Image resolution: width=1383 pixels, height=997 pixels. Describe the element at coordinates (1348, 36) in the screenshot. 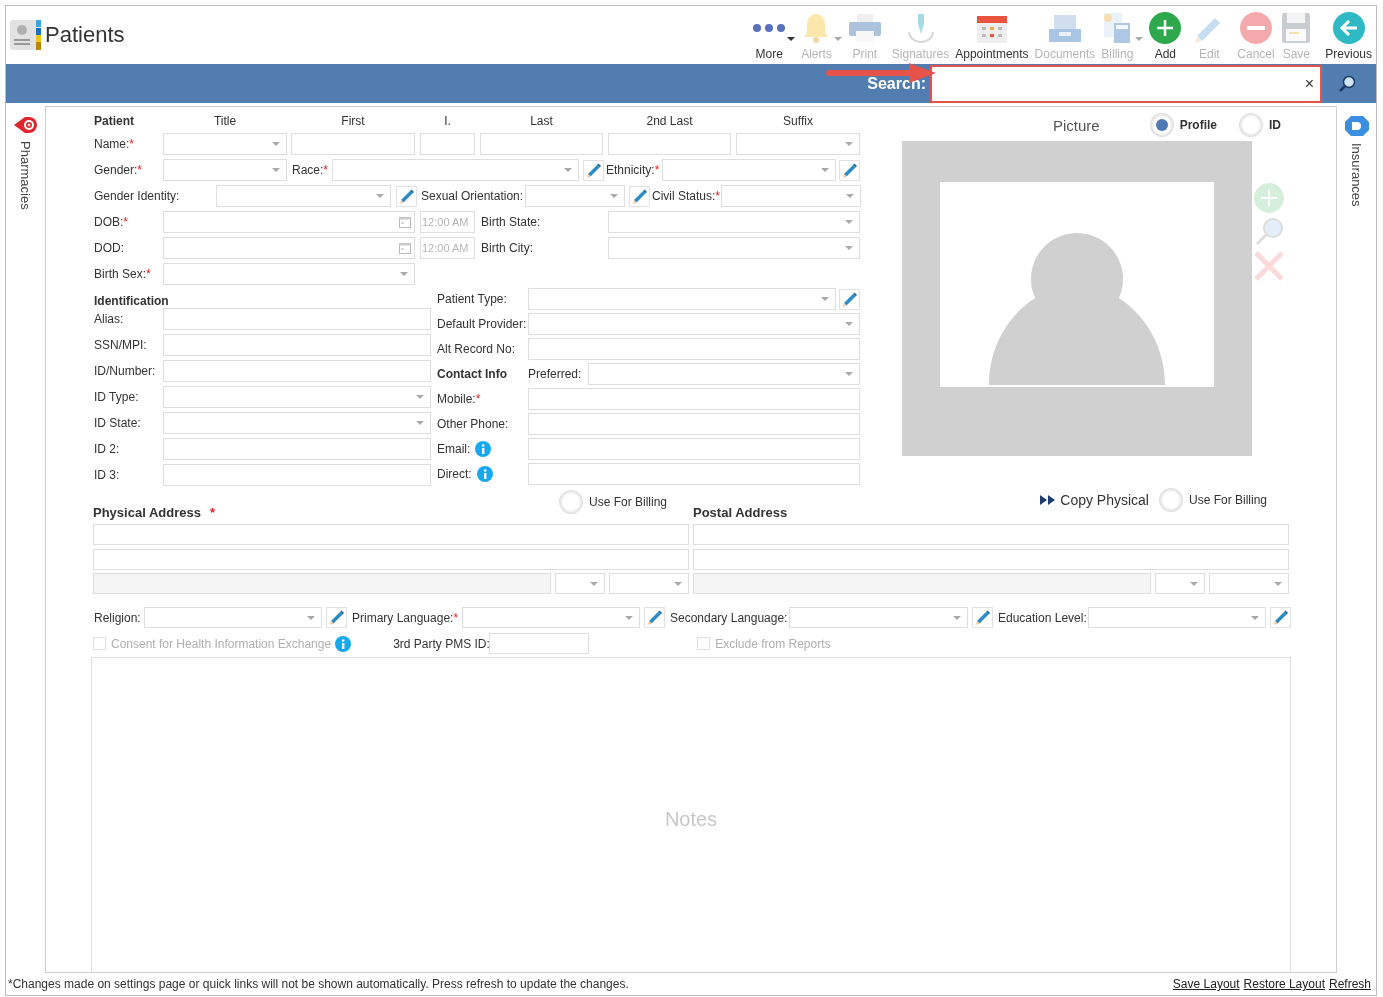

I see `toolbar-button: Previous` at that location.